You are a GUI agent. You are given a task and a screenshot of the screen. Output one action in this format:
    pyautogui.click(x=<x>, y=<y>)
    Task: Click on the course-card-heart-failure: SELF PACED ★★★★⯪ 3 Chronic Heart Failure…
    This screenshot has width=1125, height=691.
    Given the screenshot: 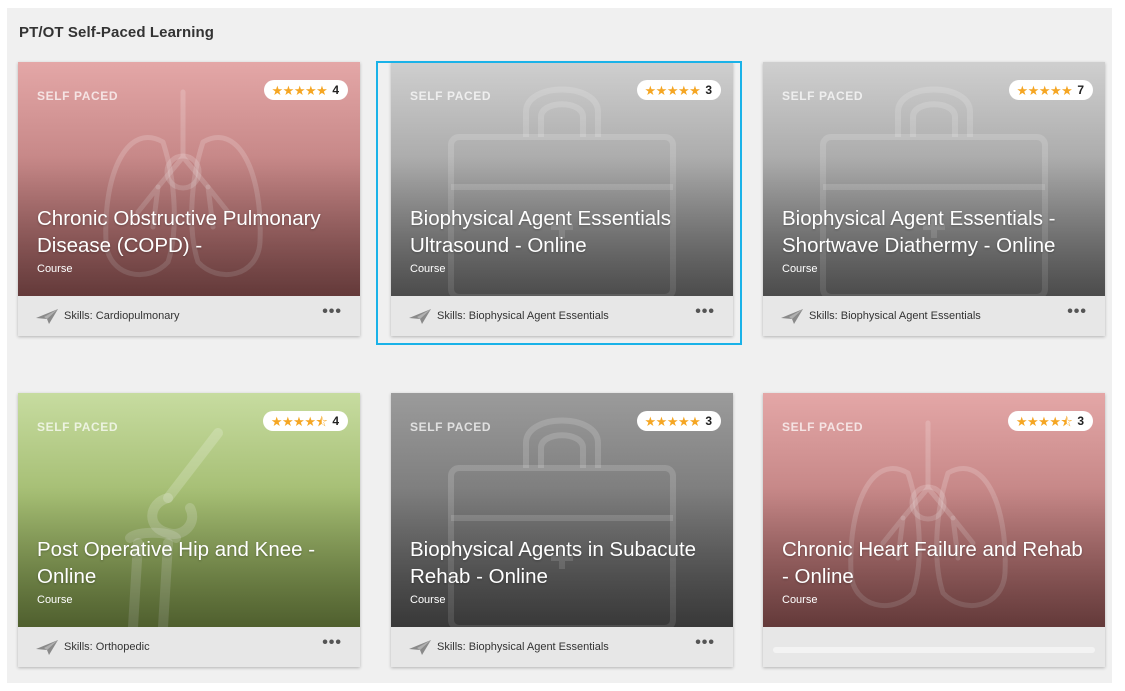 What is the action you would take?
    pyautogui.click(x=934, y=530)
    